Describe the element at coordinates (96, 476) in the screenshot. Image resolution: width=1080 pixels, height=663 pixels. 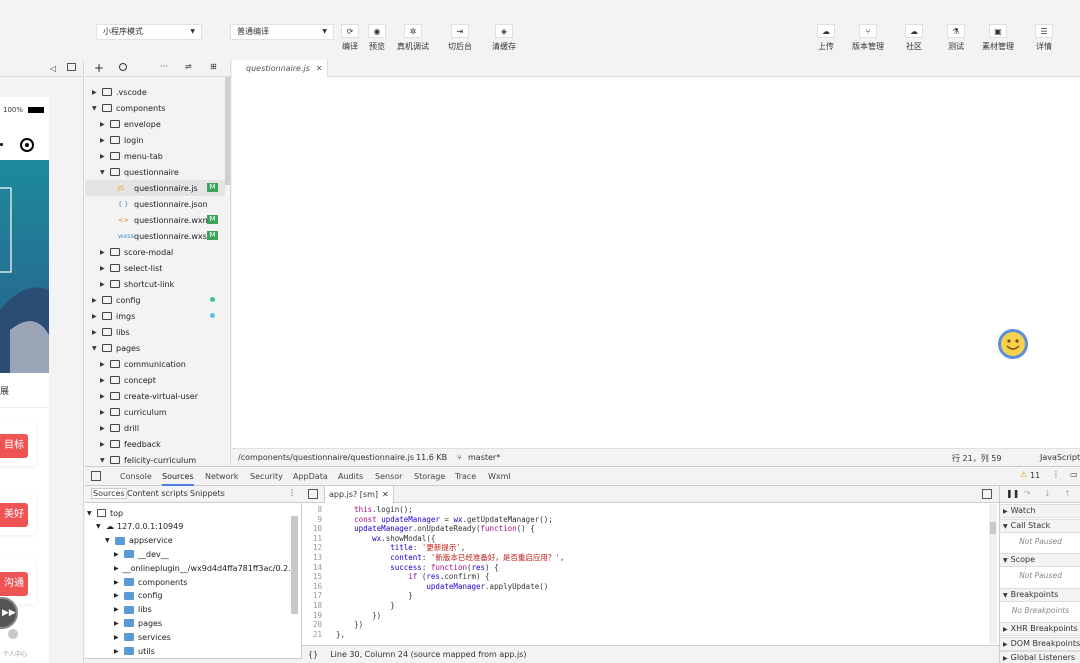
I see `inspect-icon` at that location.